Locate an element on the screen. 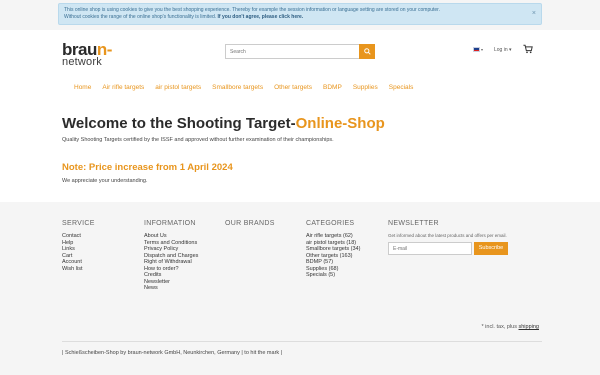 The height and width of the screenshot is (375, 600). logo-top: braun- is located at coordinates (87, 49).